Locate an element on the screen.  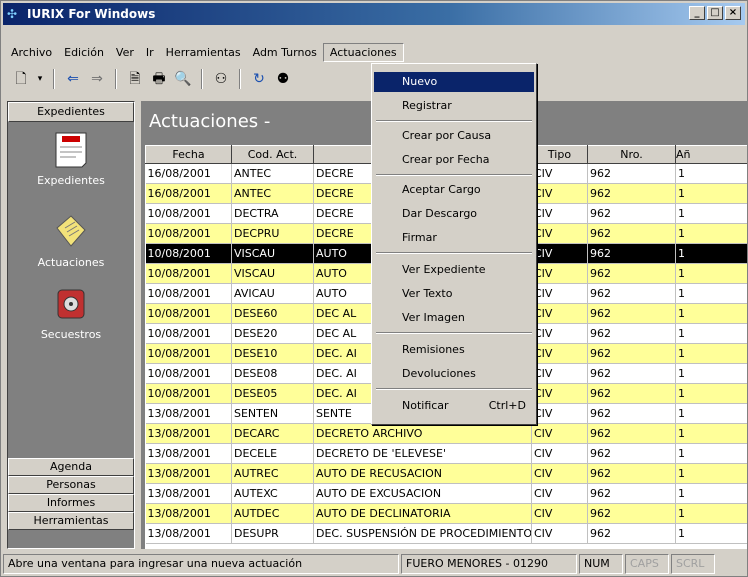
menu-item-notificar: Notificar Ctrl+D is located at coordinates (454, 406).